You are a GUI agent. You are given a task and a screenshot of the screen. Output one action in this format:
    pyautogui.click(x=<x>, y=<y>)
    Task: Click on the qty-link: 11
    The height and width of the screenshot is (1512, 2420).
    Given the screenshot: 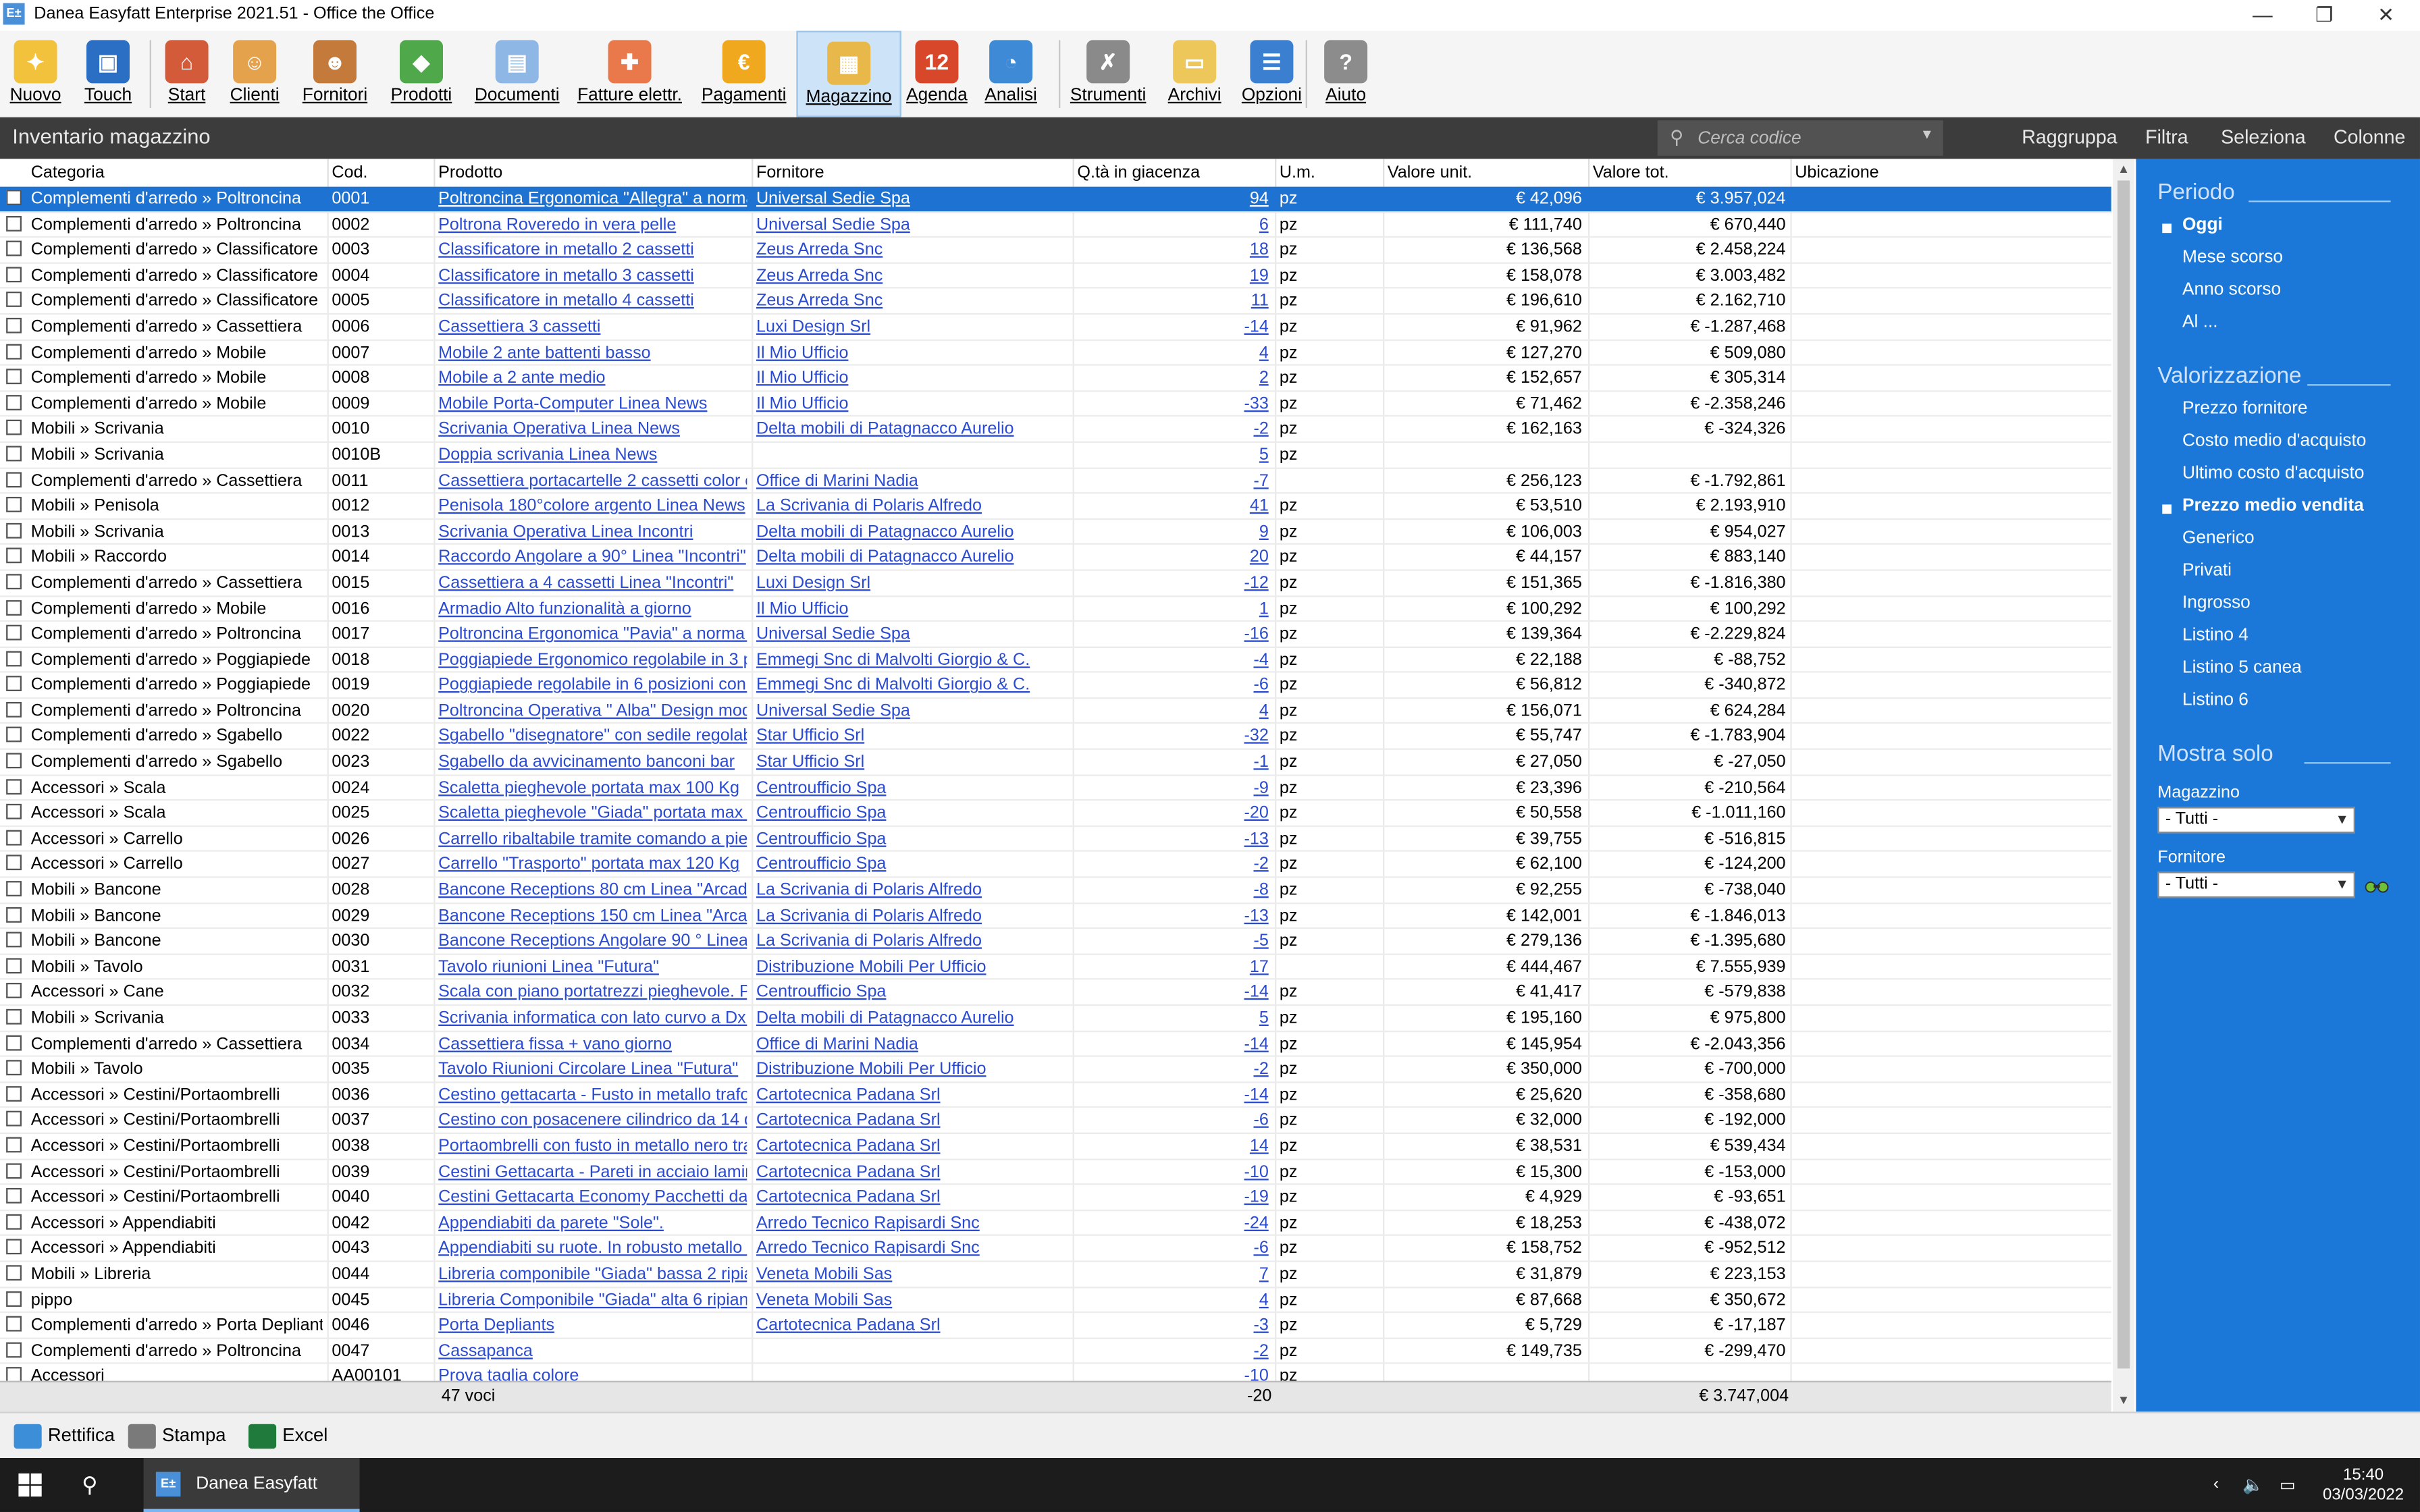 What is the action you would take?
    pyautogui.click(x=1173, y=302)
    